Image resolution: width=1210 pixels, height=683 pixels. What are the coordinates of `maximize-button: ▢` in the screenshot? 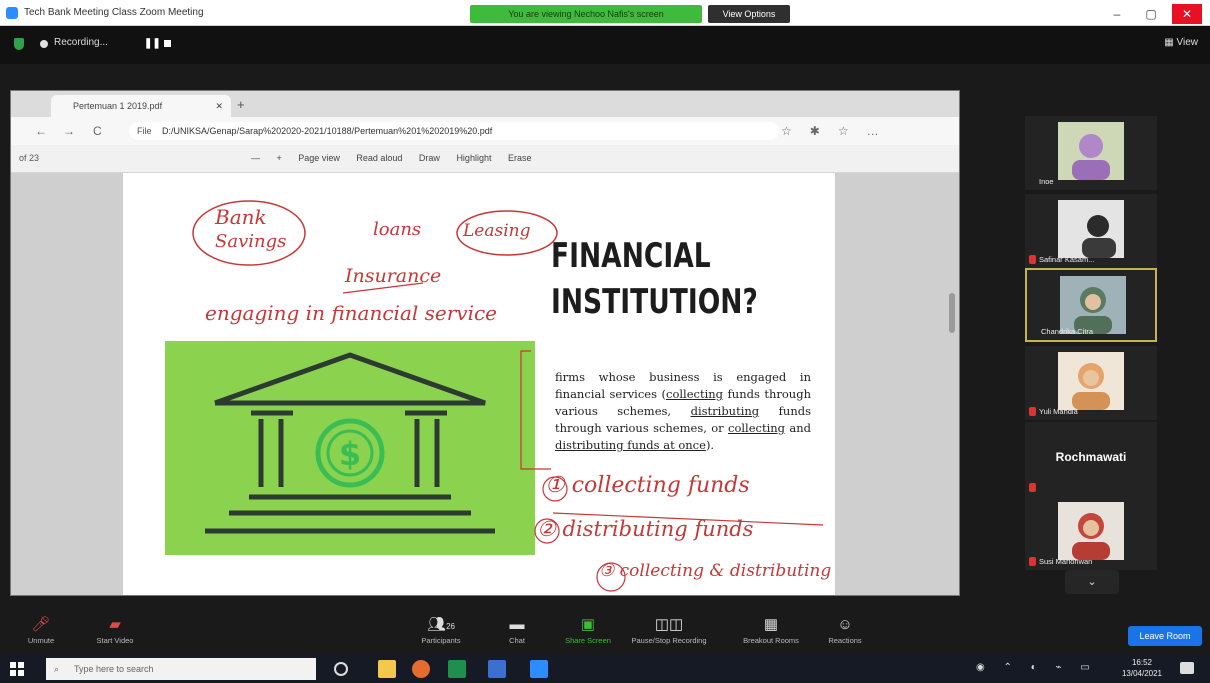 It's located at (1151, 14).